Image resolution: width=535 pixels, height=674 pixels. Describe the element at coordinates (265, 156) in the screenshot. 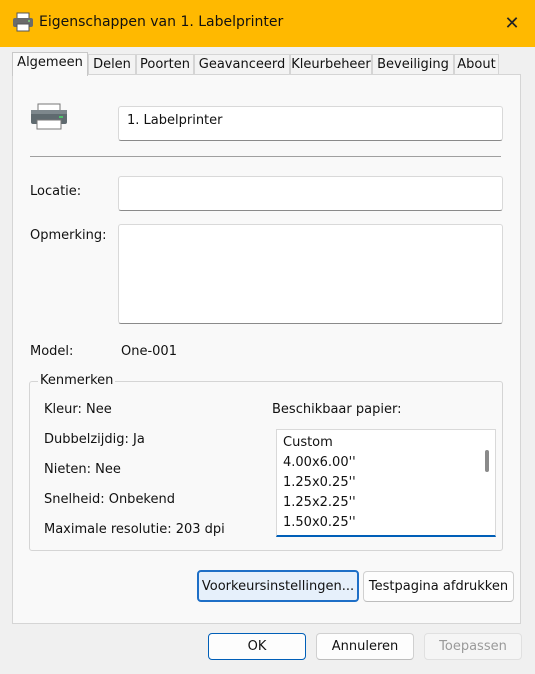

I see `divider` at that location.